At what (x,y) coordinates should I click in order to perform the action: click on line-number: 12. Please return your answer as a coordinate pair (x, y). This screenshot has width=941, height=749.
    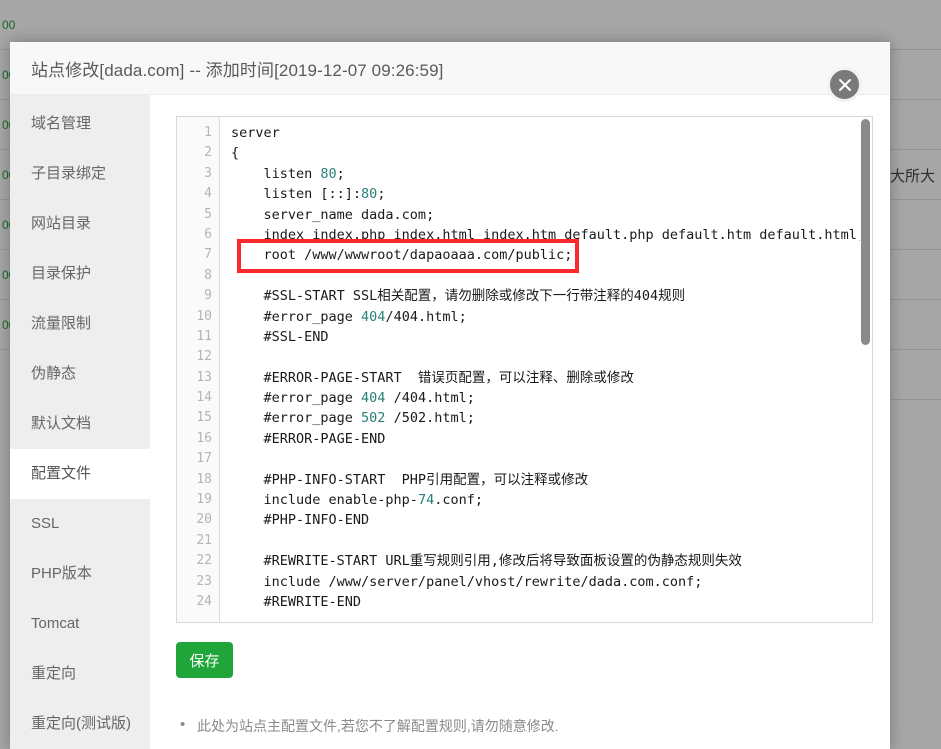
    Looking at the image, I should click on (204, 357).